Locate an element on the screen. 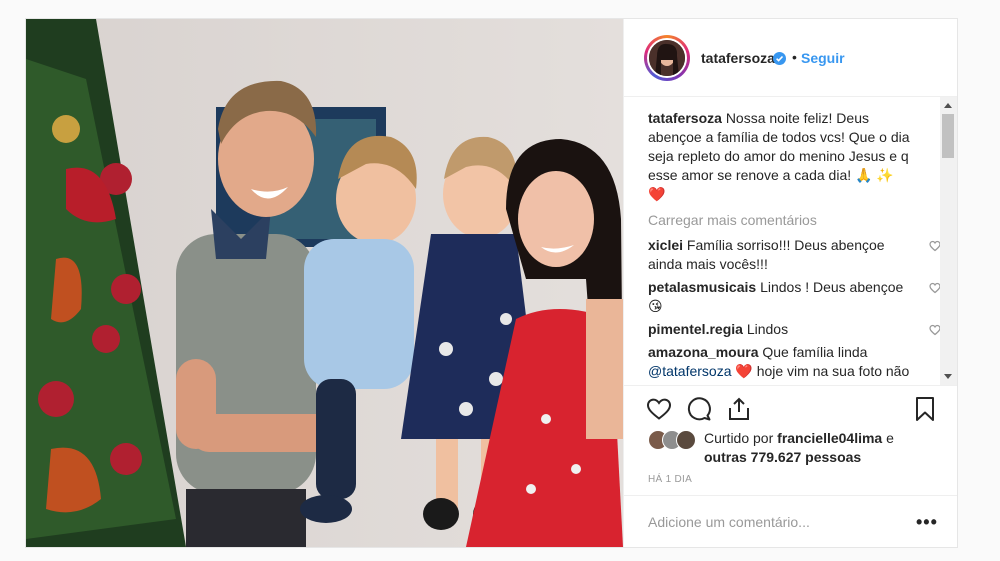  likes-and: e is located at coordinates (890, 438).